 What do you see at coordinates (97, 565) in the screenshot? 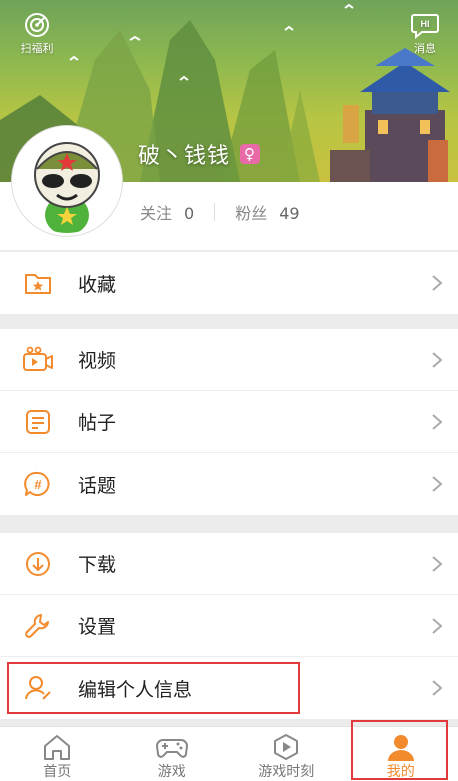
I see `downloads-label: 下载` at bounding box center [97, 565].